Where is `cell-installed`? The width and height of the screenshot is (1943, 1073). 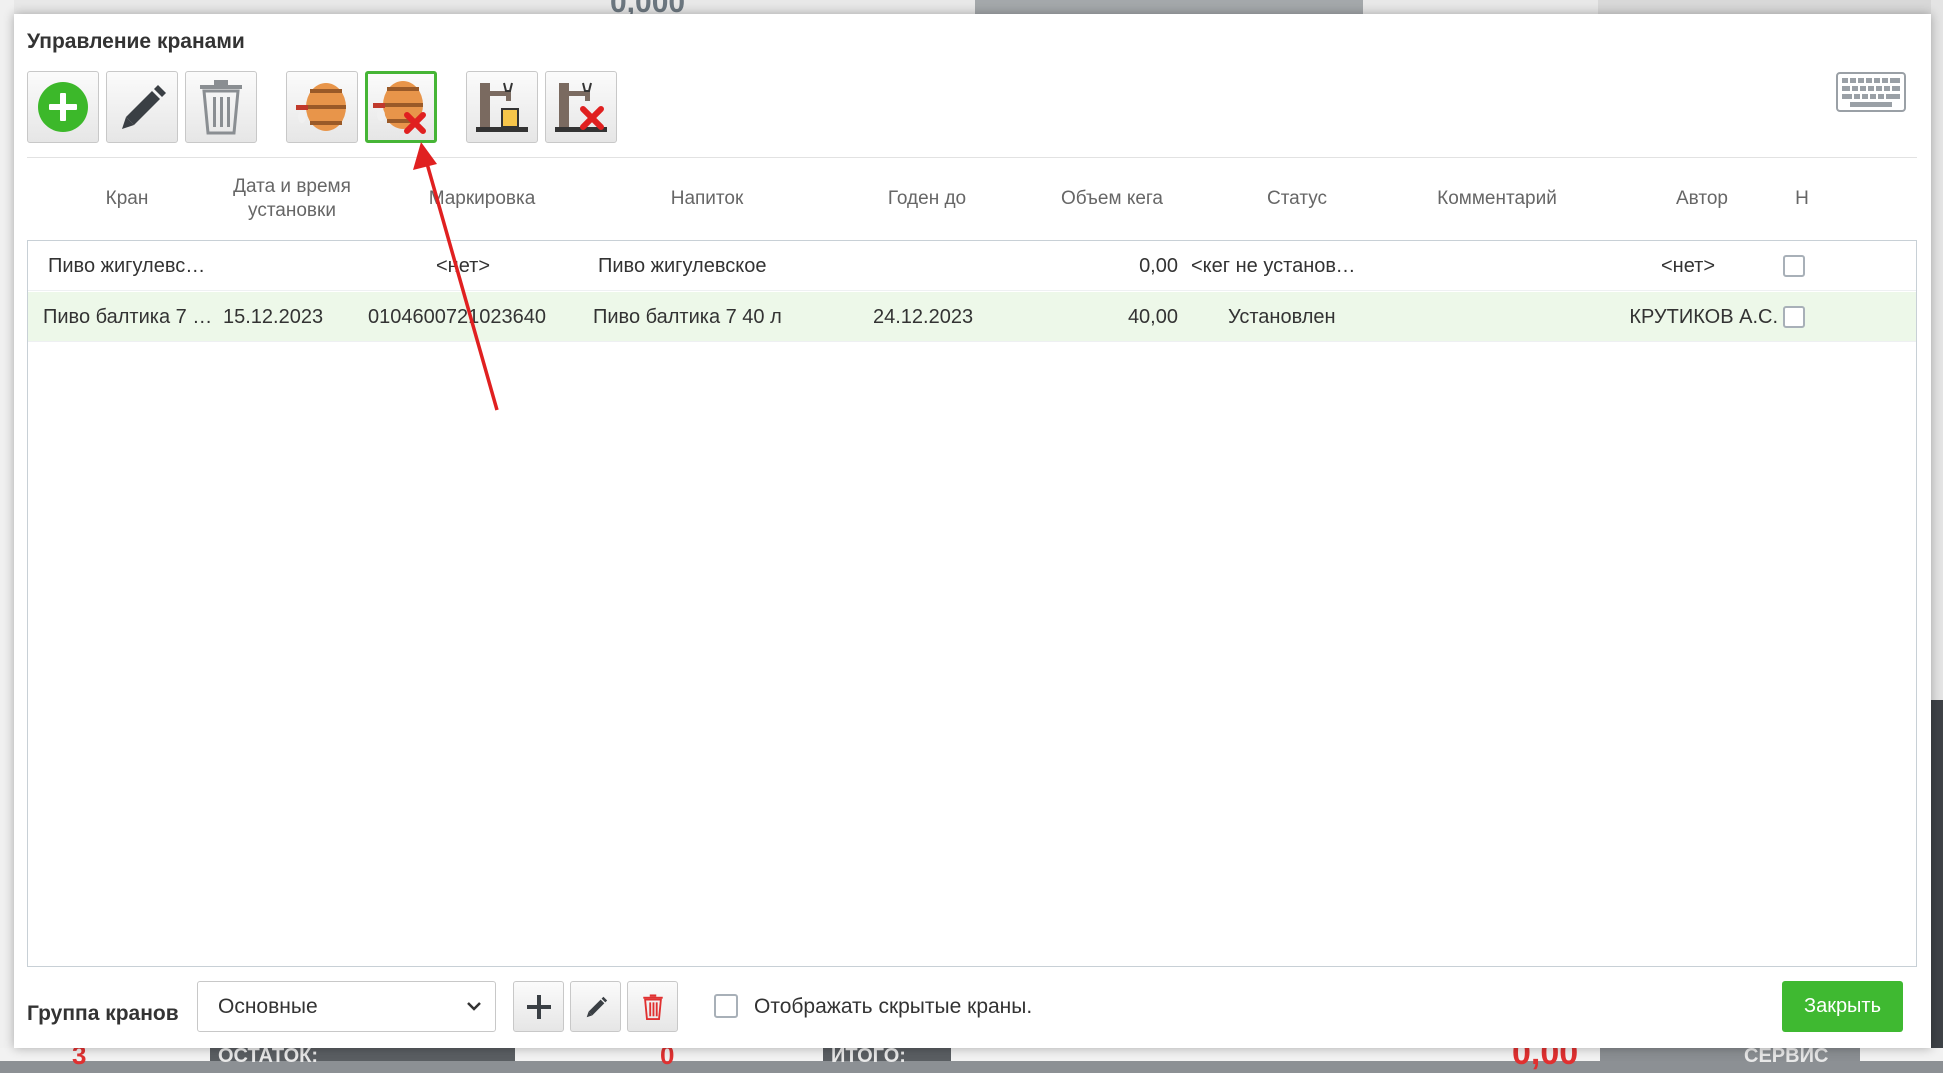 cell-installed is located at coordinates (288, 266).